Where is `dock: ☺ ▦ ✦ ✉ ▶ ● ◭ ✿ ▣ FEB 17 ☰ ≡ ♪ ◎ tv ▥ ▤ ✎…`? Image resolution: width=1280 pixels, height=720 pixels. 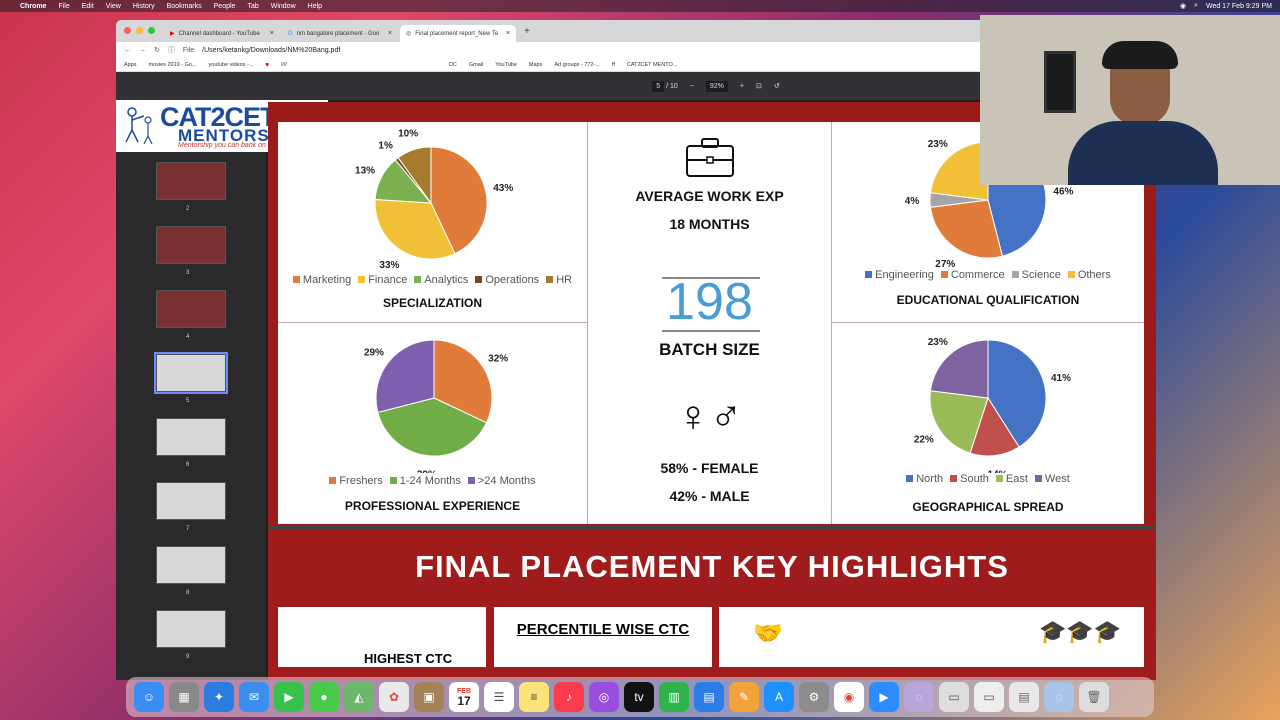
dock: ☺ ▦ ✦ ✉ ▶ ● ◭ ✿ ▣ FEB 17 ☰ ≡ ♪ ◎ tv ▥ ▤ ✎… is located at coordinates (640, 697).